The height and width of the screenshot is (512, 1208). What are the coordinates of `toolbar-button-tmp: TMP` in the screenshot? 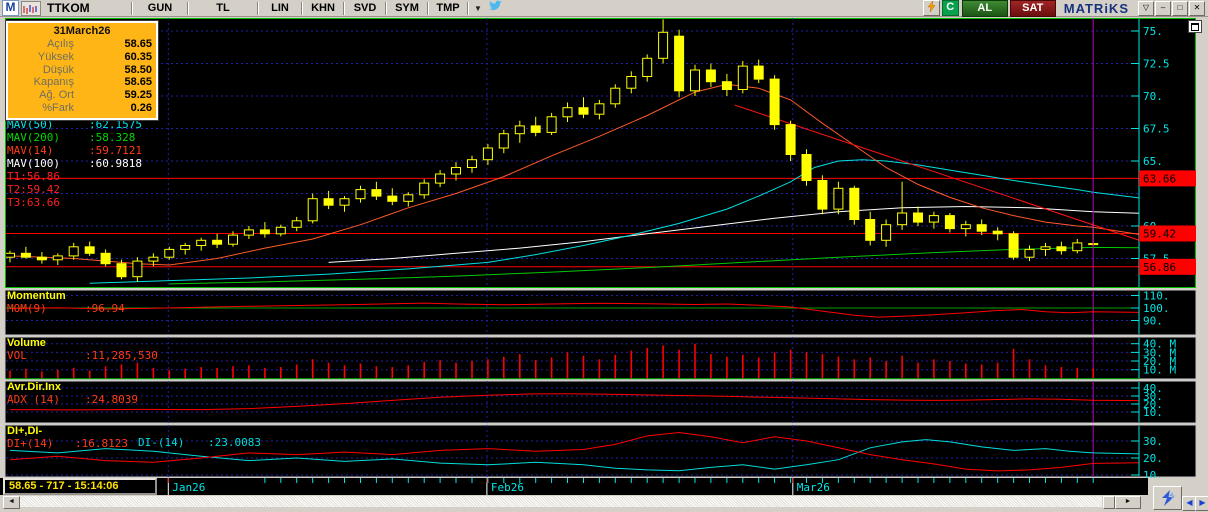 It's located at (448, 8).